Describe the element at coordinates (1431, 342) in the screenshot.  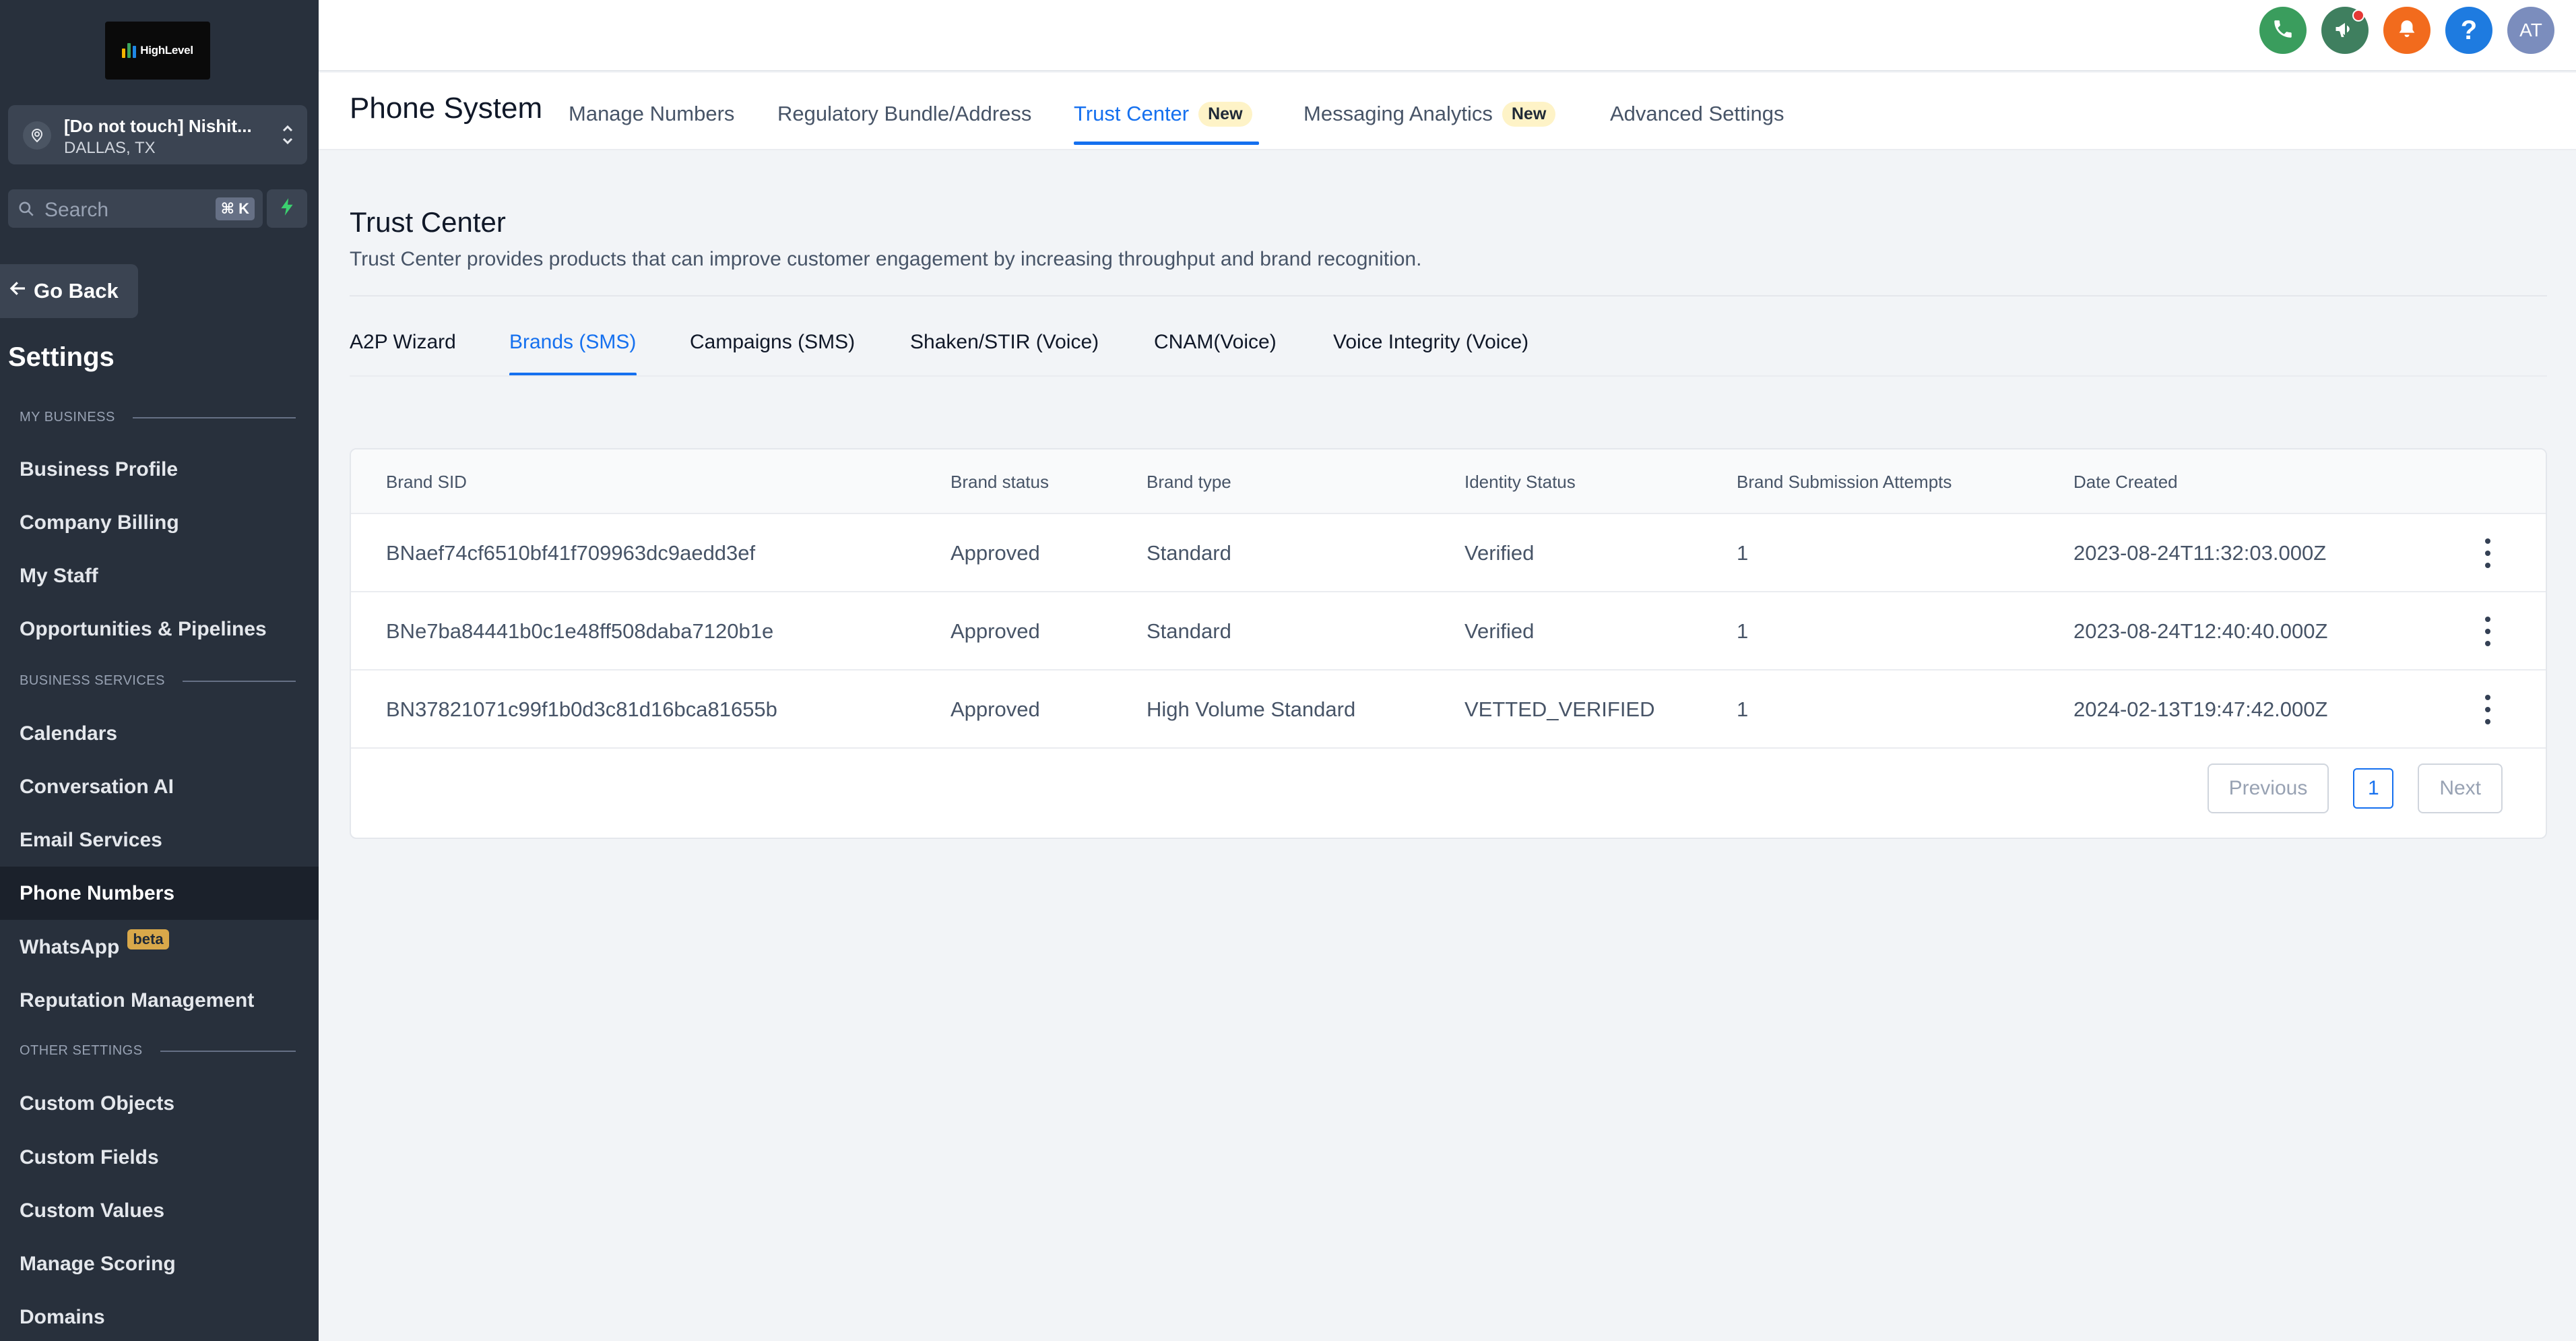
I see `subtab-voice-integrity: Voice Integrity (Voice)` at that location.